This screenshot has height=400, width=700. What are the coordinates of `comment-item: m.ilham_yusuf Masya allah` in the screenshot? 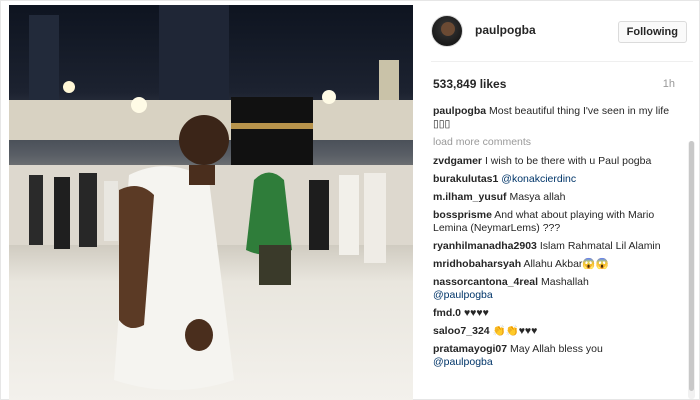 It's located at (557, 197).